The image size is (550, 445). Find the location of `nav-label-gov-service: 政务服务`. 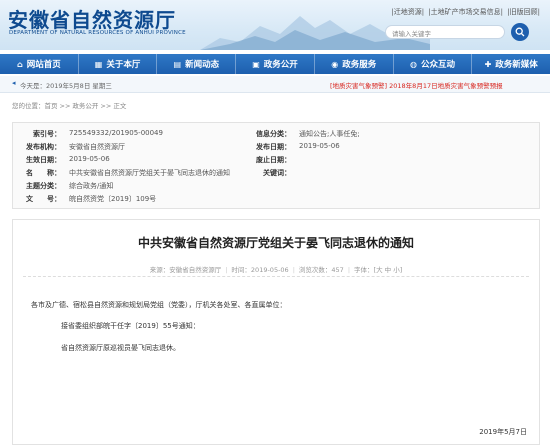

nav-label-gov-service: 政务服务 is located at coordinates (359, 65).